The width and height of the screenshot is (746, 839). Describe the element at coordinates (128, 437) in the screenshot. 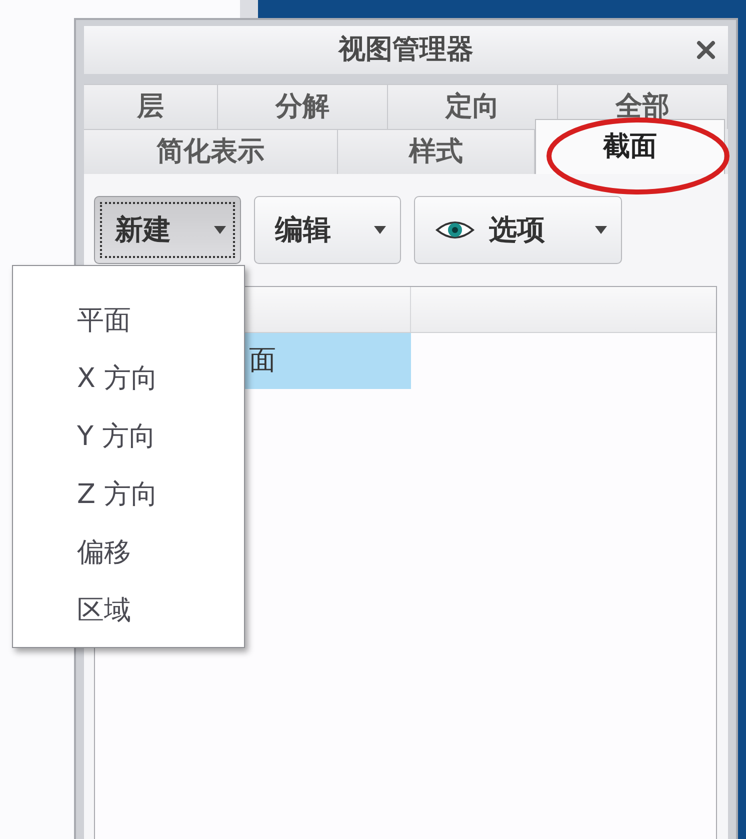

I see `menu-item: Y 方向` at that location.